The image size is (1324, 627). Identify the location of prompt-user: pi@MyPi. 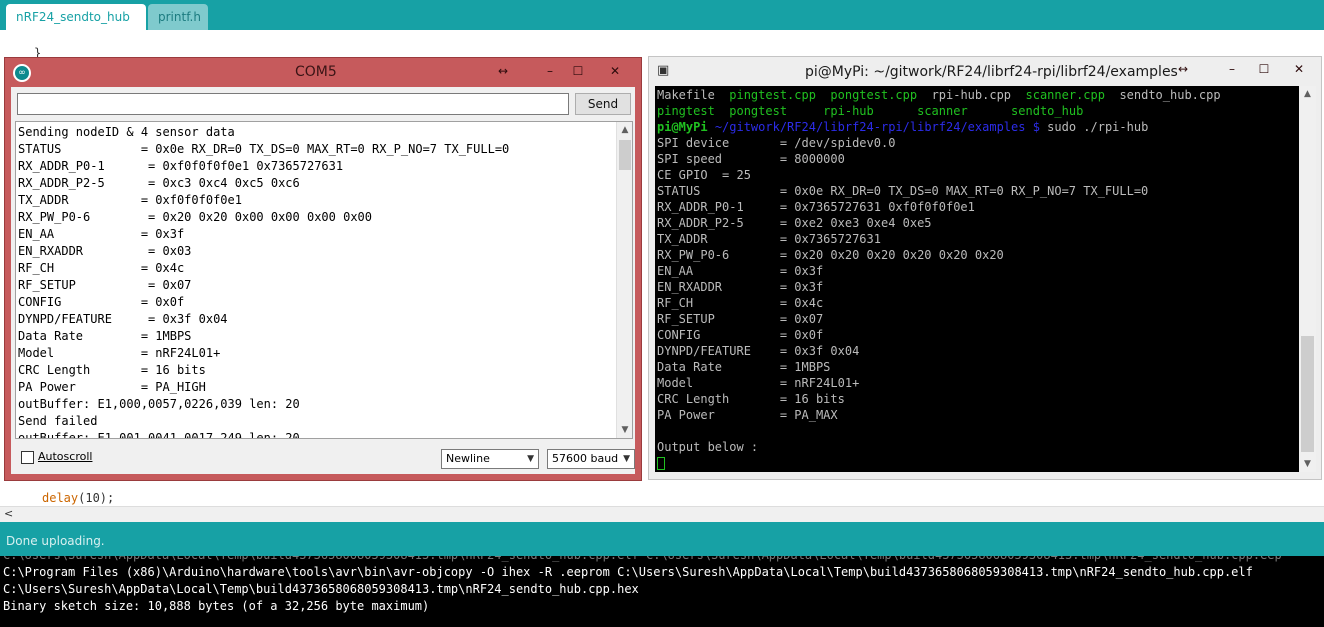
(682, 127).